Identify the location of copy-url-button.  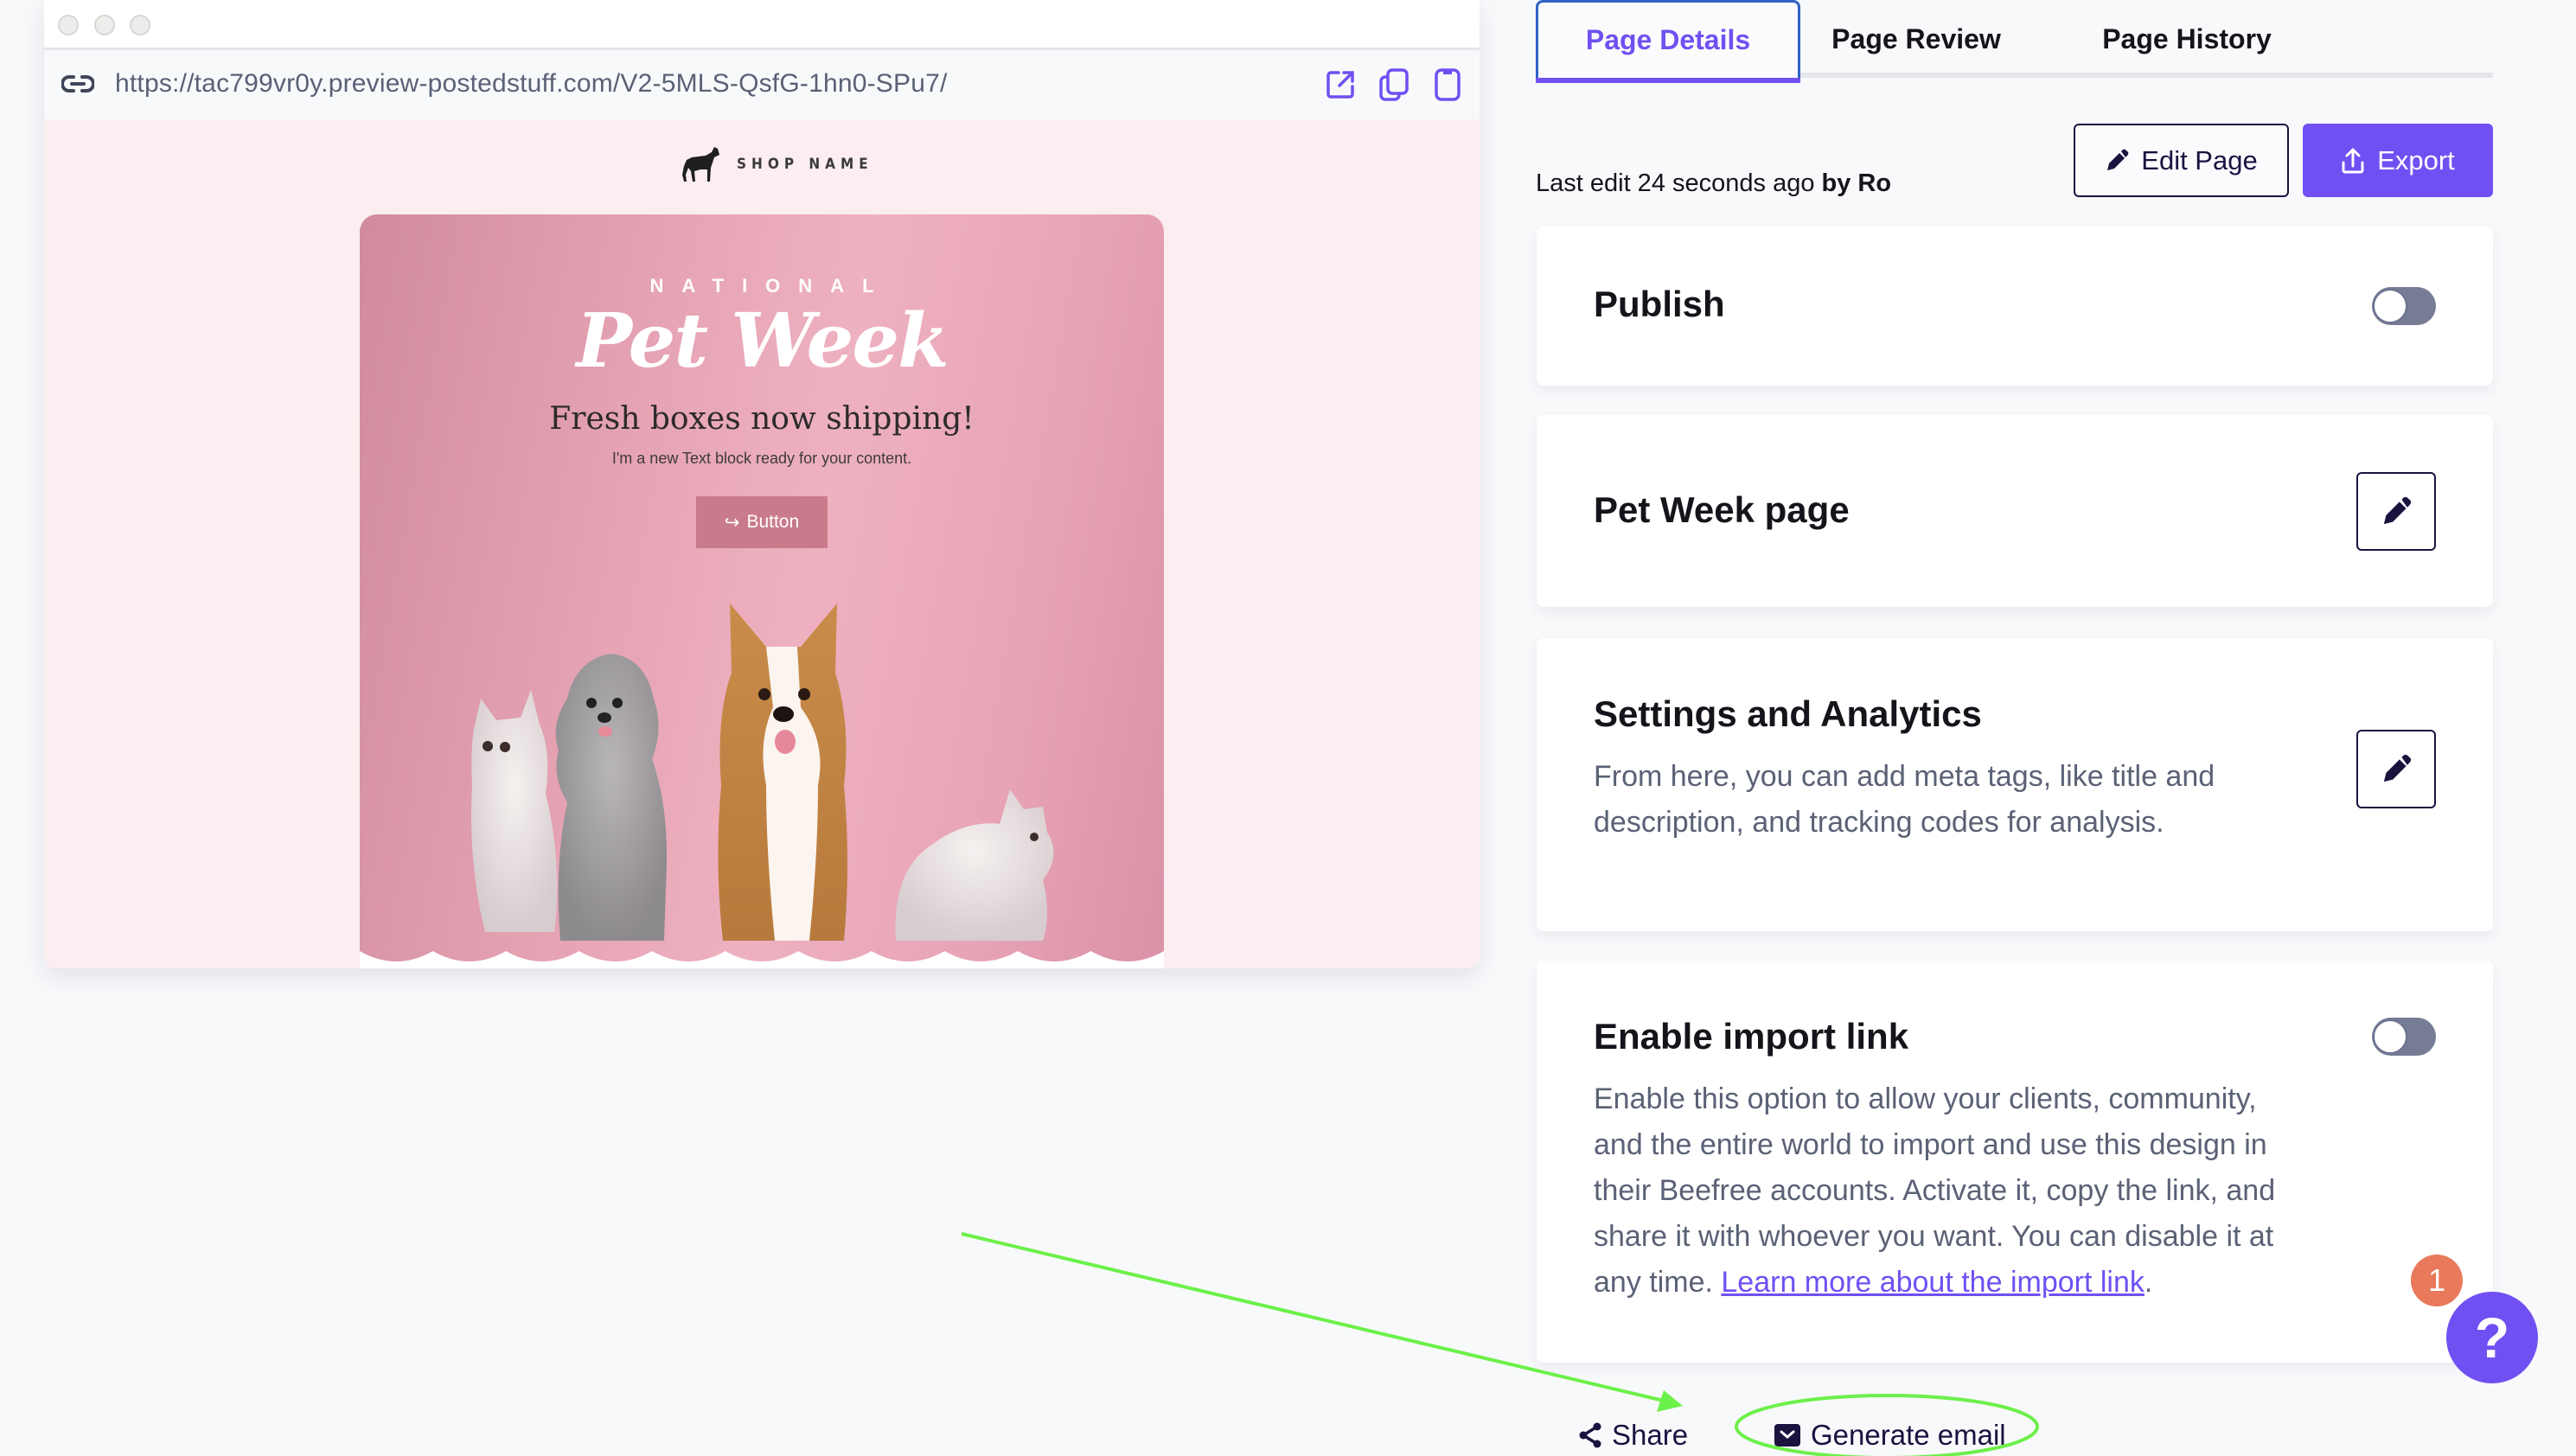
(1394, 84).